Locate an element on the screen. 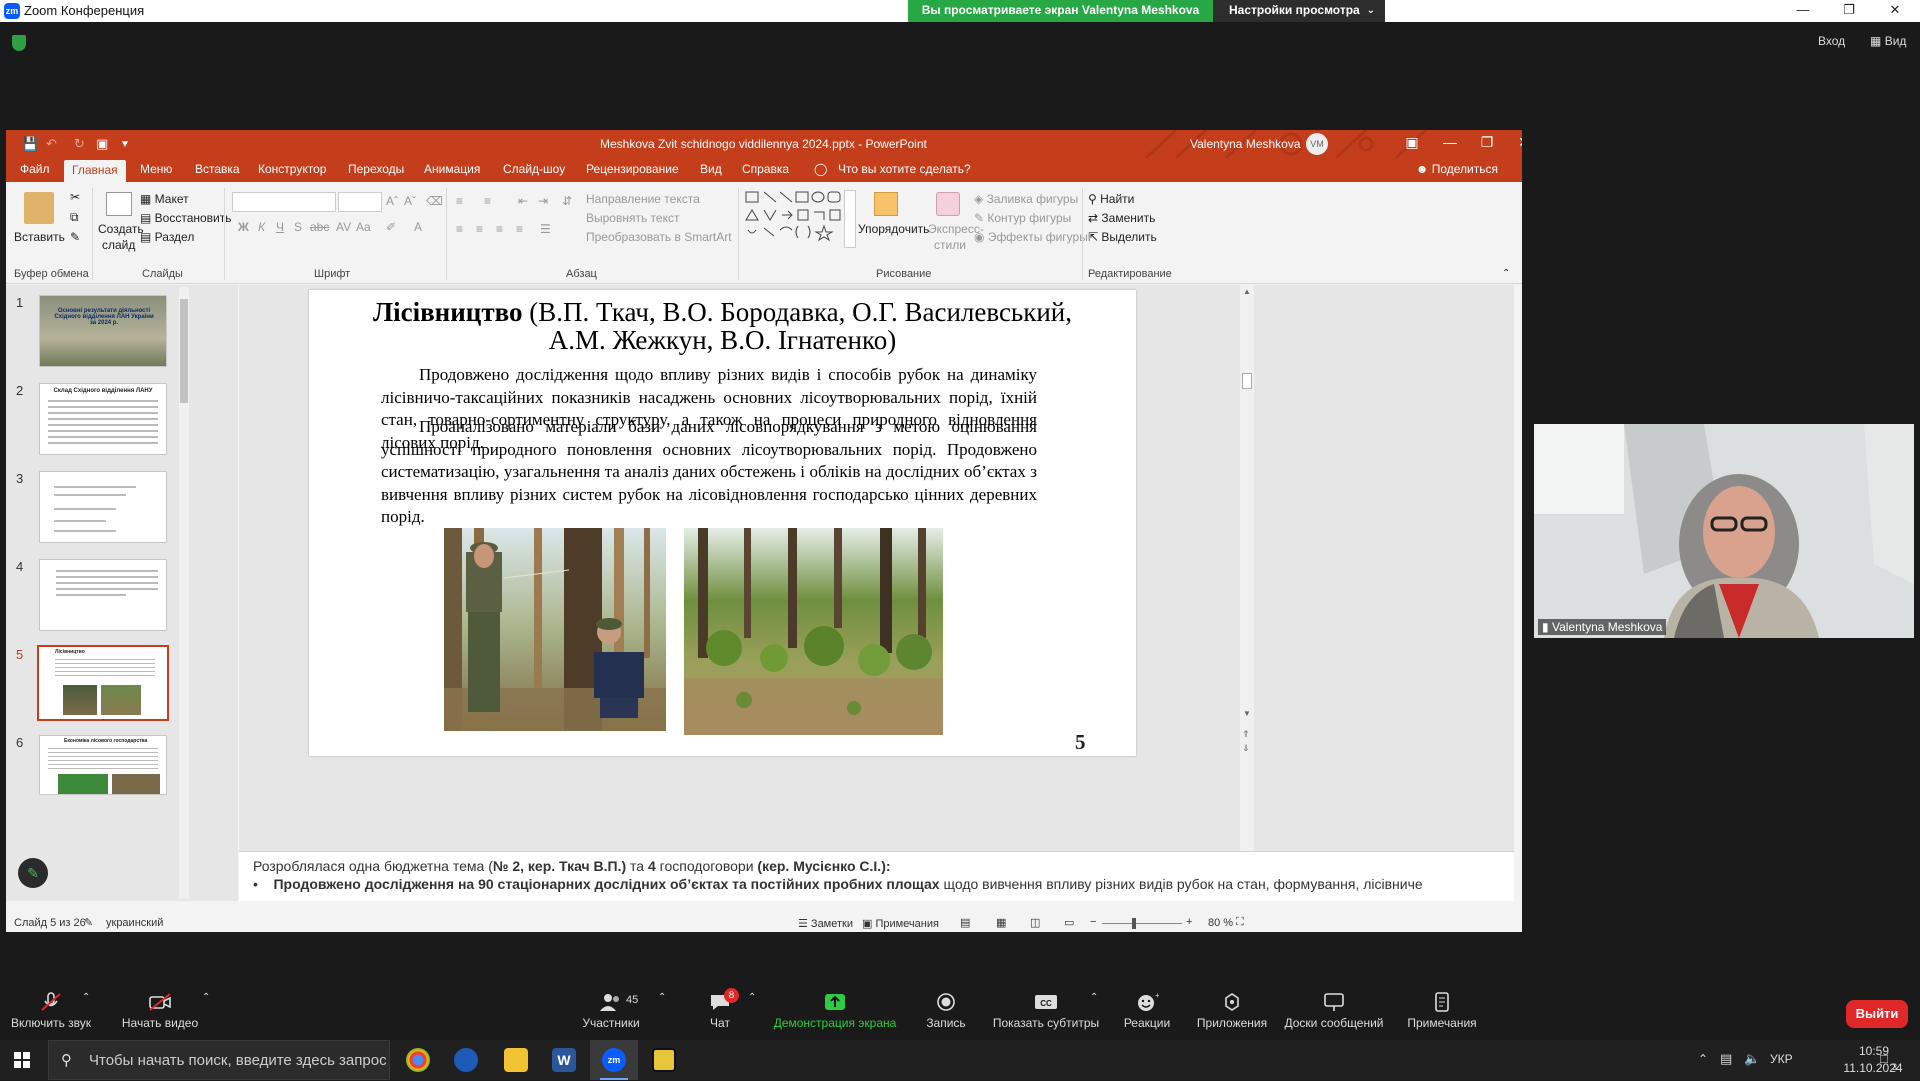 This screenshot has width=1920, height=1081. slide-thumbnail-5: Лісівництво is located at coordinates (103, 683).